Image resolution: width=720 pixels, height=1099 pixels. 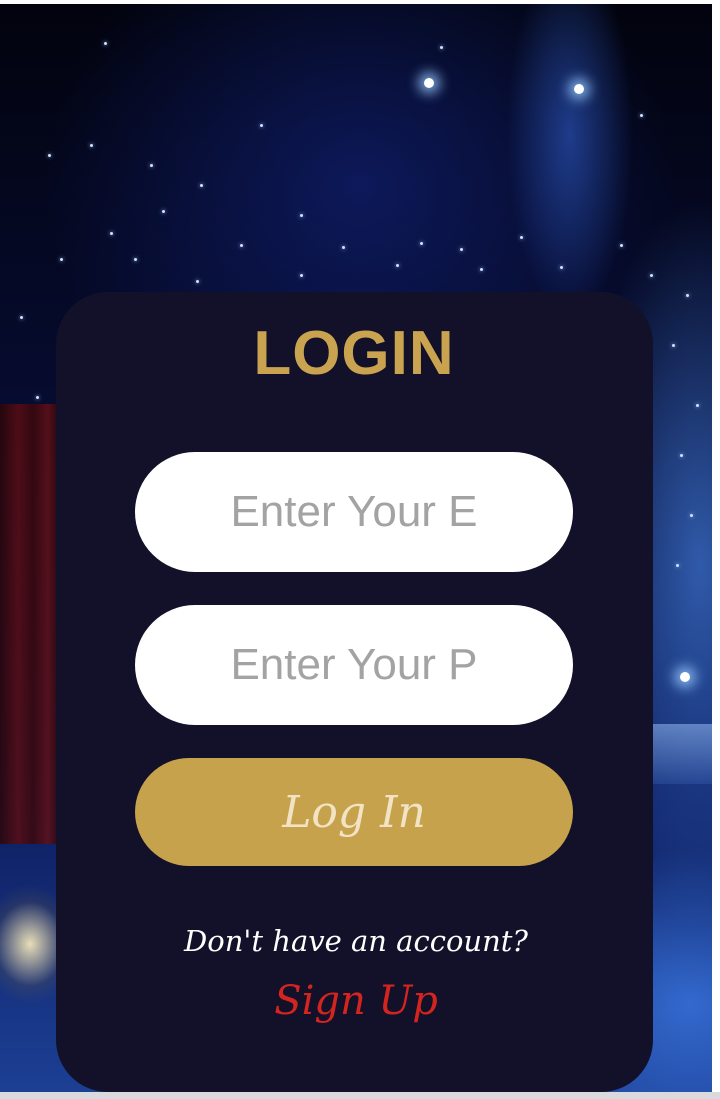 What do you see at coordinates (354, 812) in the screenshot?
I see `login-button: Log In` at bounding box center [354, 812].